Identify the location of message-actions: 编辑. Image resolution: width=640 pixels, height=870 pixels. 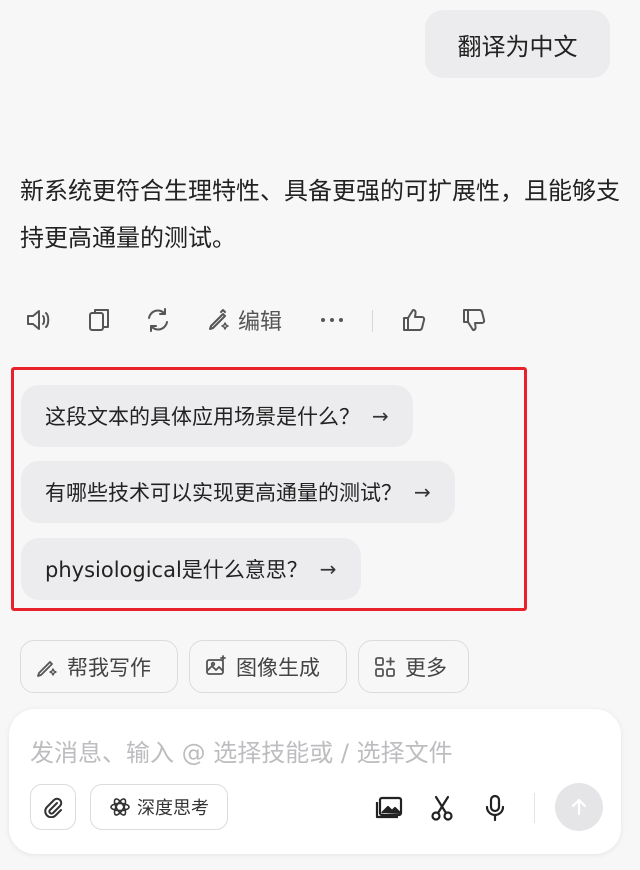
(260, 320).